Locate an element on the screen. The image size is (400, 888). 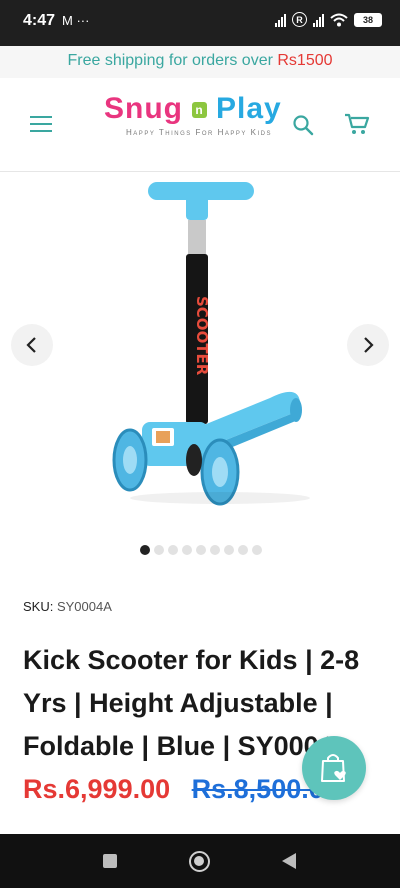
sale-price: Rs.6,999.00 is located at coordinates (97, 789).